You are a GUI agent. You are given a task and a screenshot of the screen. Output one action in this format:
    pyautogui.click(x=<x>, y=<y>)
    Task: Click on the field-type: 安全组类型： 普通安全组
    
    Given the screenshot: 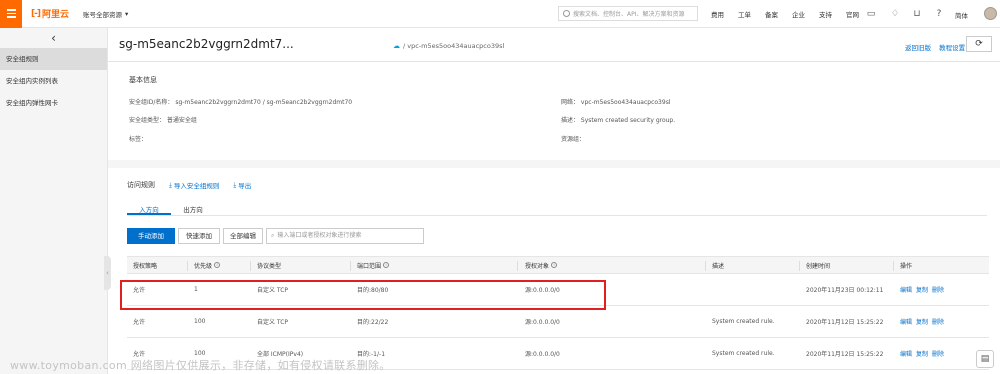 What is the action you would take?
    pyautogui.click(x=163, y=120)
    